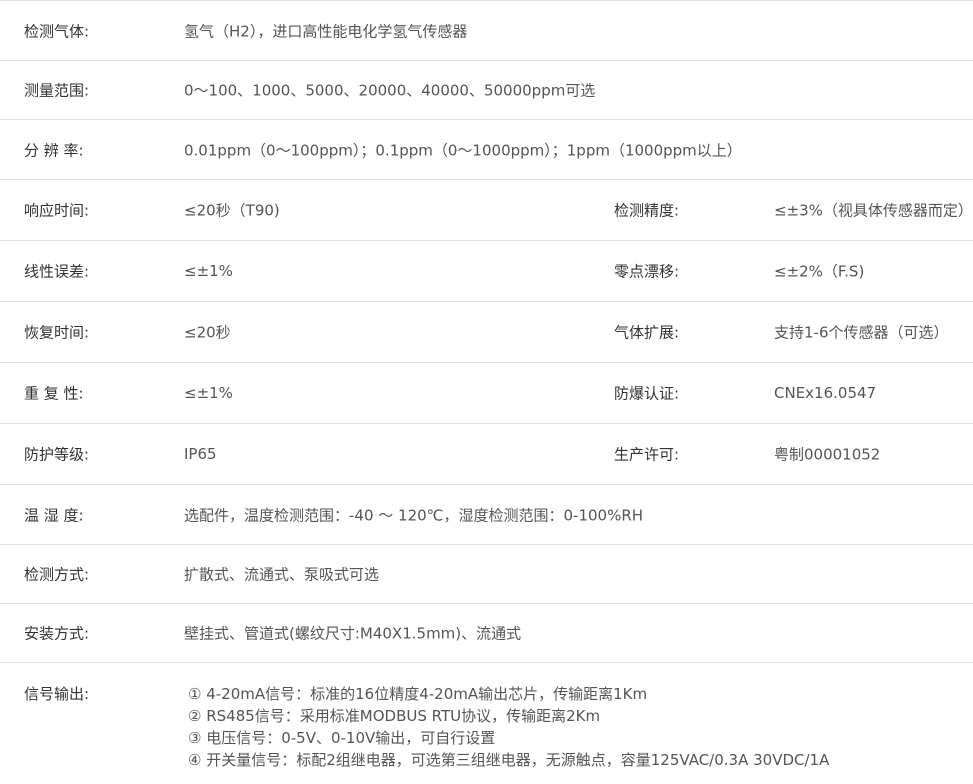 Image resolution: width=973 pixels, height=784 pixels. I want to click on spec-label: 温 湿 度:, so click(54, 515).